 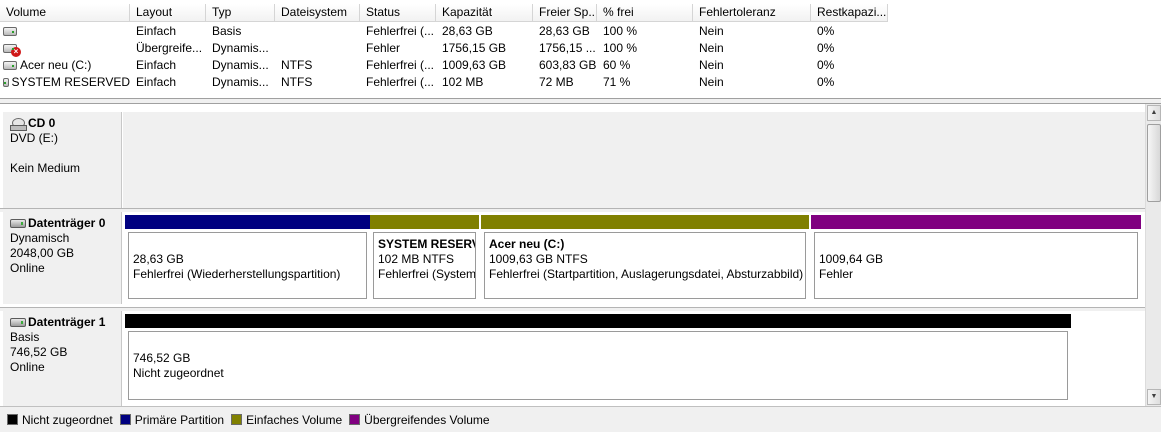 What do you see at coordinates (178, 373) in the screenshot?
I see `partition-status: Nicht zugeordnet` at bounding box center [178, 373].